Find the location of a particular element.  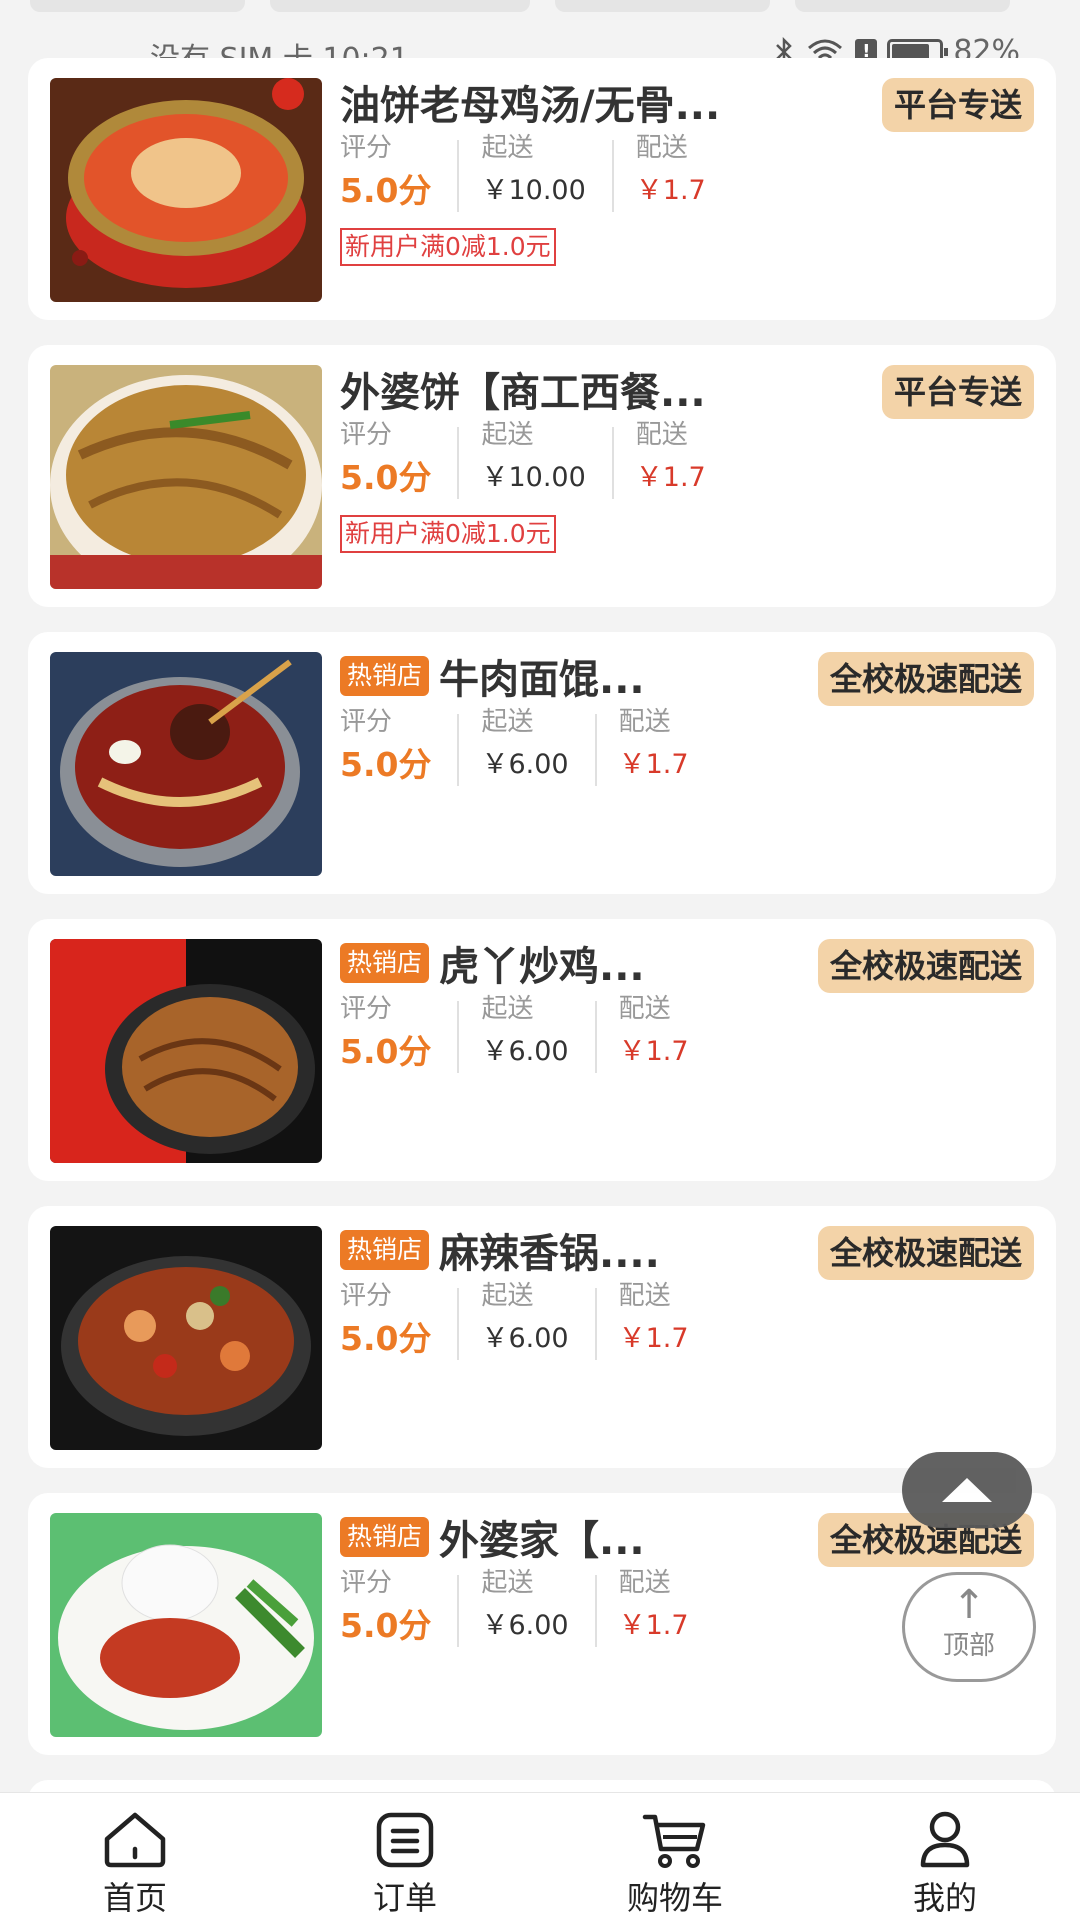

spicy-pot-photo is located at coordinates (186, 1338).